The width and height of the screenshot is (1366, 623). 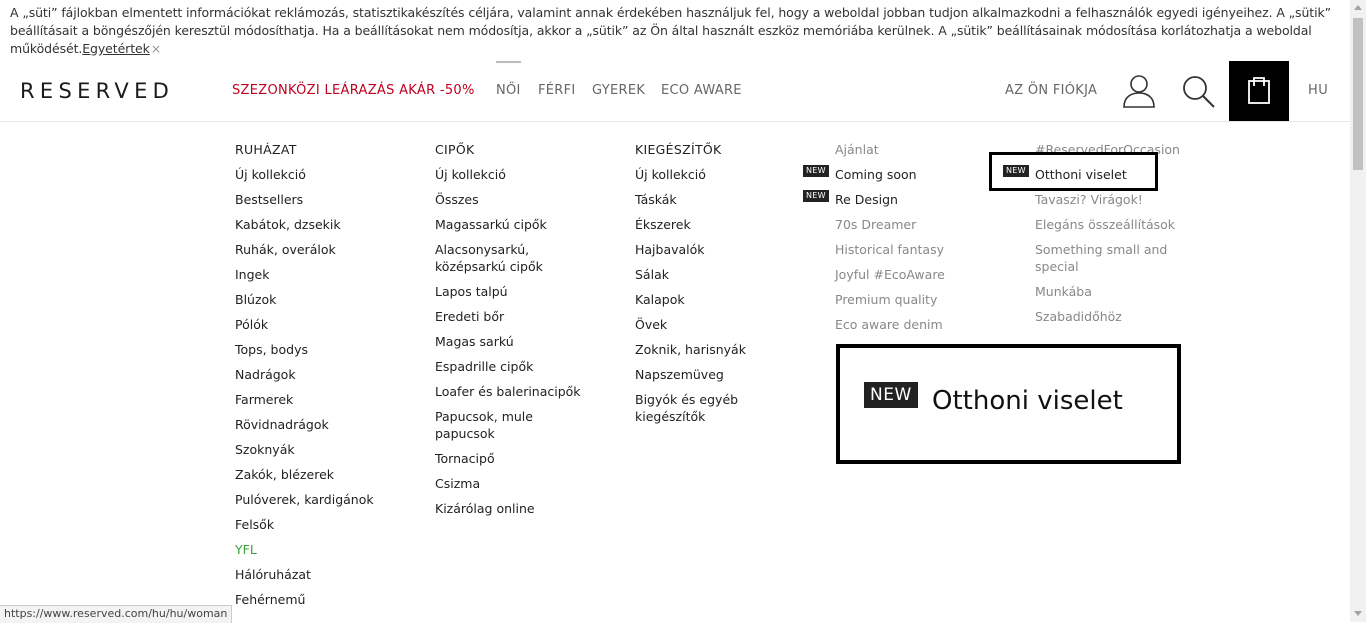 What do you see at coordinates (1120, 316) in the screenshot?
I see `menu-item: Szabadidőhöz` at bounding box center [1120, 316].